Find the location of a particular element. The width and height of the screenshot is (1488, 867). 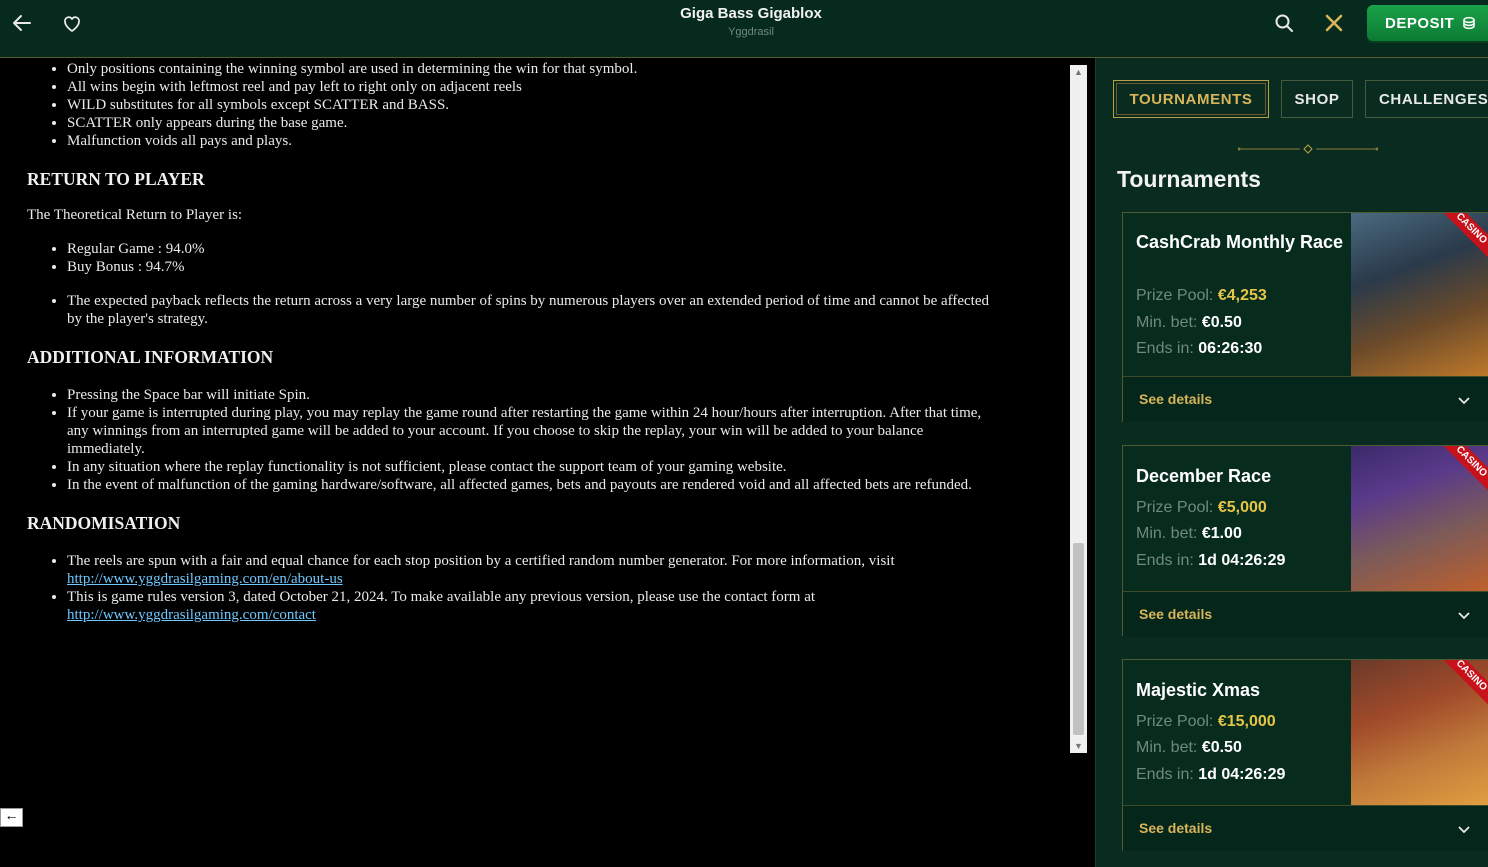

randomisation-heading: RANDOMISATION is located at coordinates (104, 523).